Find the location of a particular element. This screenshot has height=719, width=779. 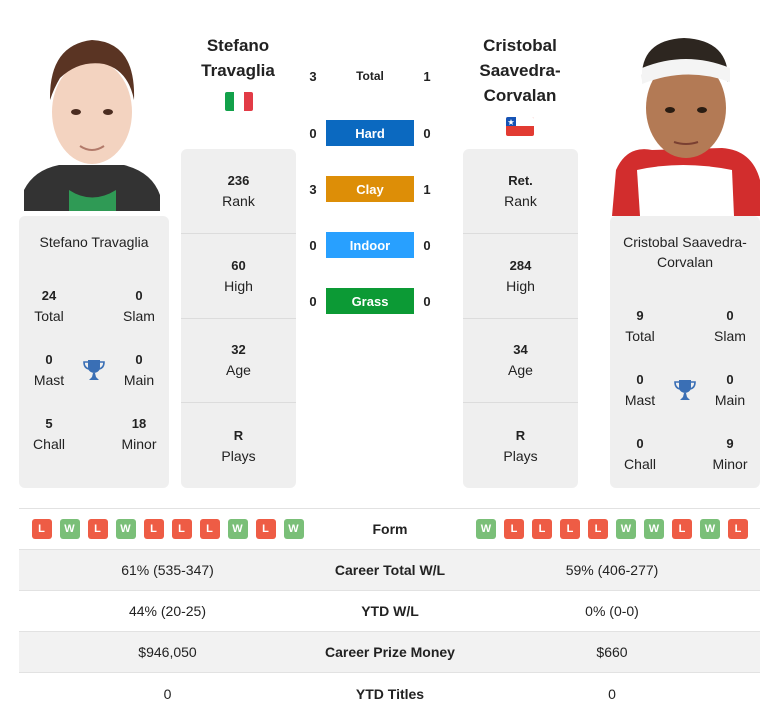

h2h-label-total: Total is located at coordinates (370, 76).